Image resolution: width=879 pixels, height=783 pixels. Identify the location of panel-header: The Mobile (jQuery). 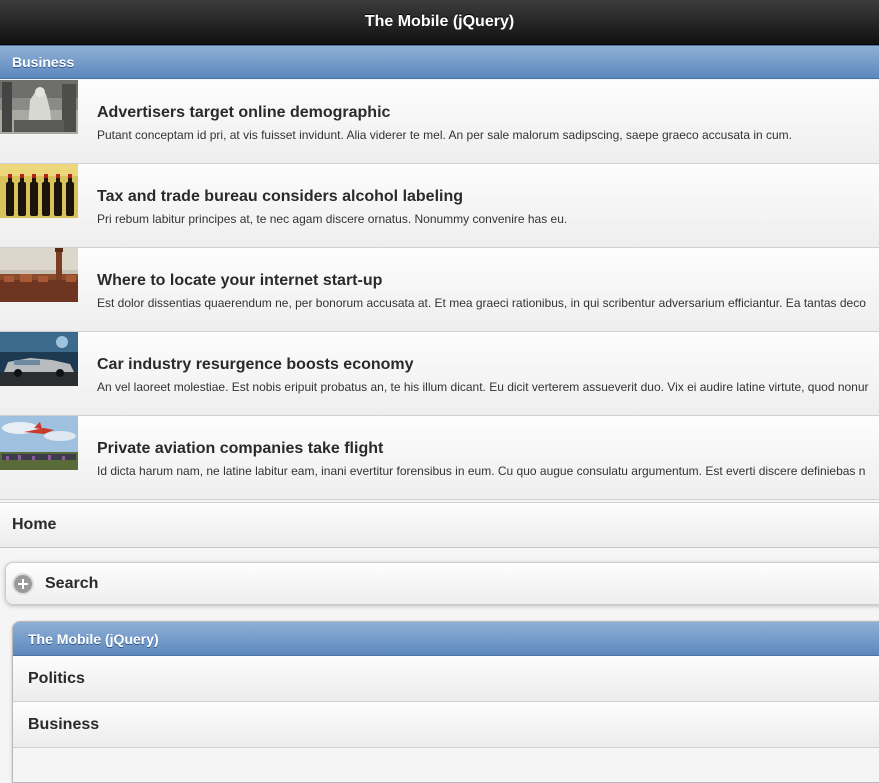
(446, 639).